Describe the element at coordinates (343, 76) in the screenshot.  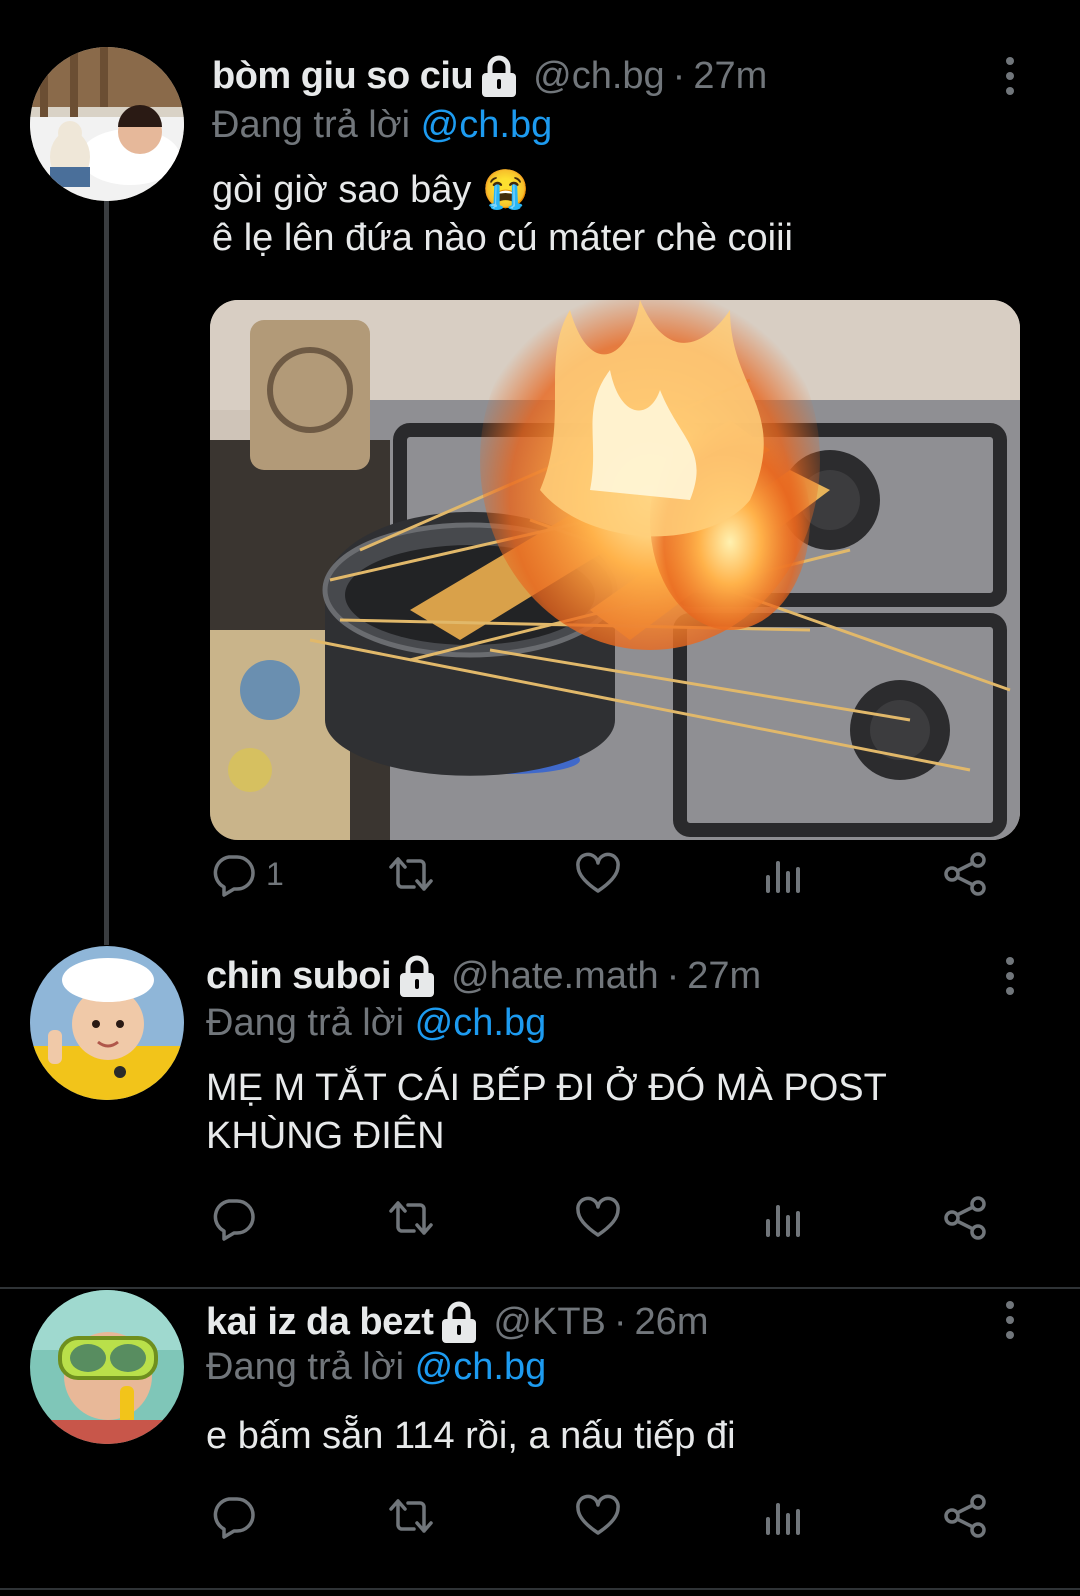
I see `display-name: bòm giu so ciu` at that location.